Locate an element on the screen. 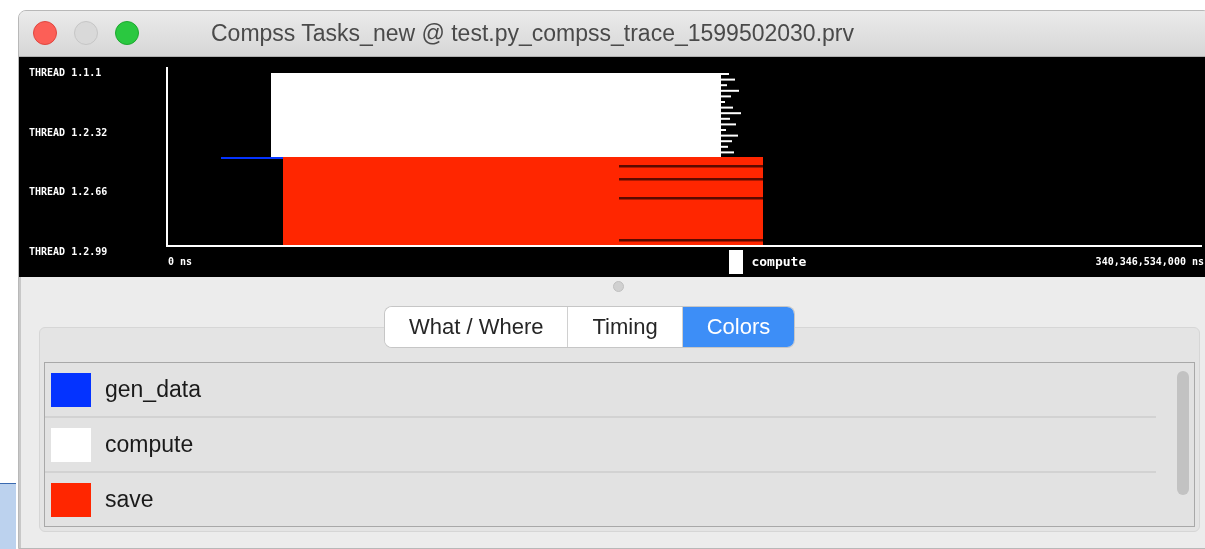 The height and width of the screenshot is (549, 1205). thread-label: THREAD 1.2.32 is located at coordinates (68, 132).